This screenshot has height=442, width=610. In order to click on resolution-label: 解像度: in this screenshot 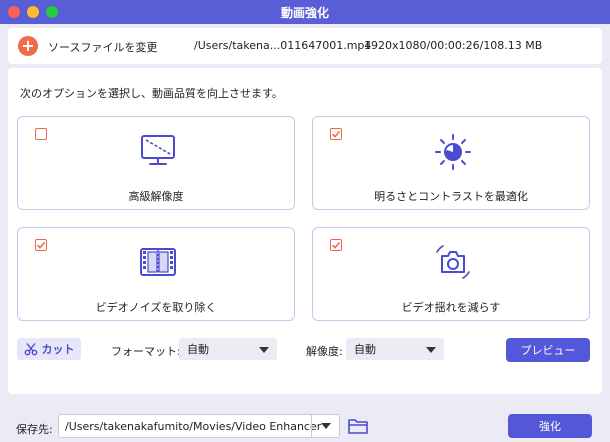, I will do `click(324, 351)`.